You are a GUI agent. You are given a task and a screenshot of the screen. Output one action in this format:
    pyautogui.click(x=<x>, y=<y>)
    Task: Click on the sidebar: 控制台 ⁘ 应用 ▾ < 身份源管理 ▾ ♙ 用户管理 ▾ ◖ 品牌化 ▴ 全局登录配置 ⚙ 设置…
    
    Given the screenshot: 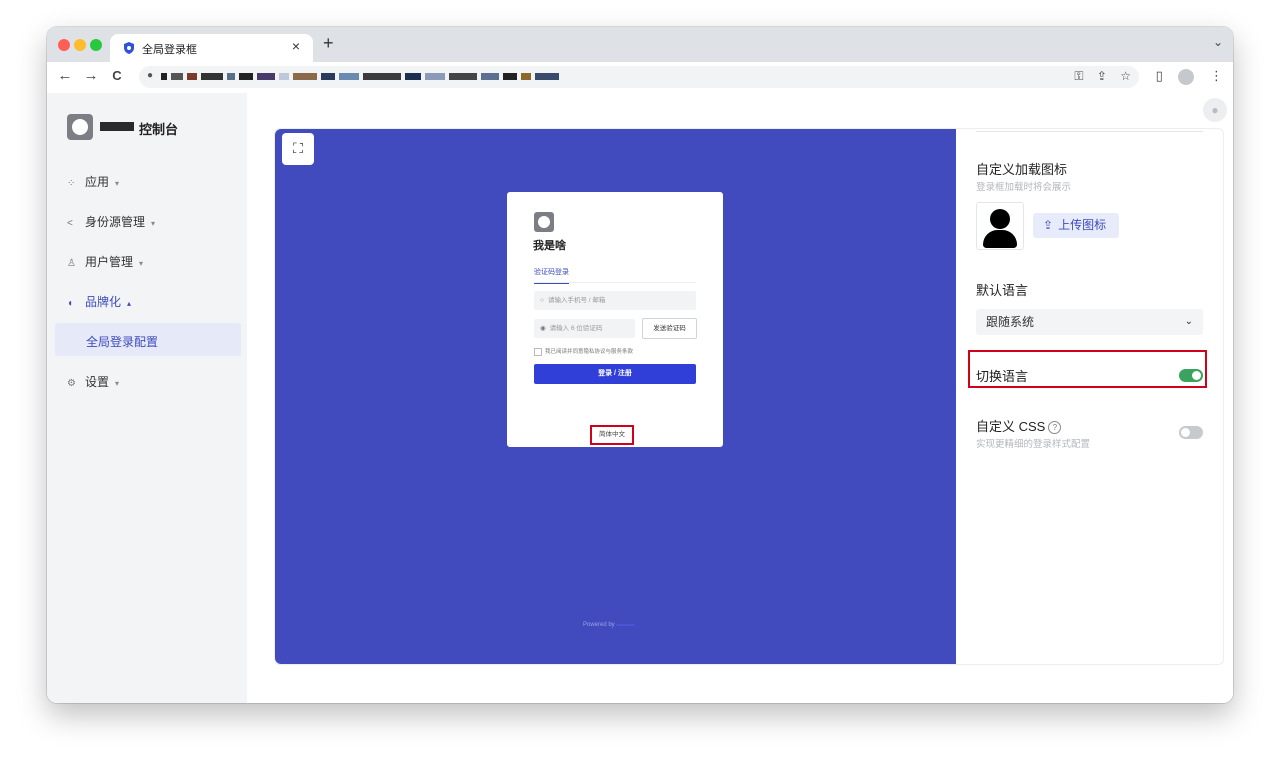 What is the action you would take?
    pyautogui.click(x=147, y=398)
    